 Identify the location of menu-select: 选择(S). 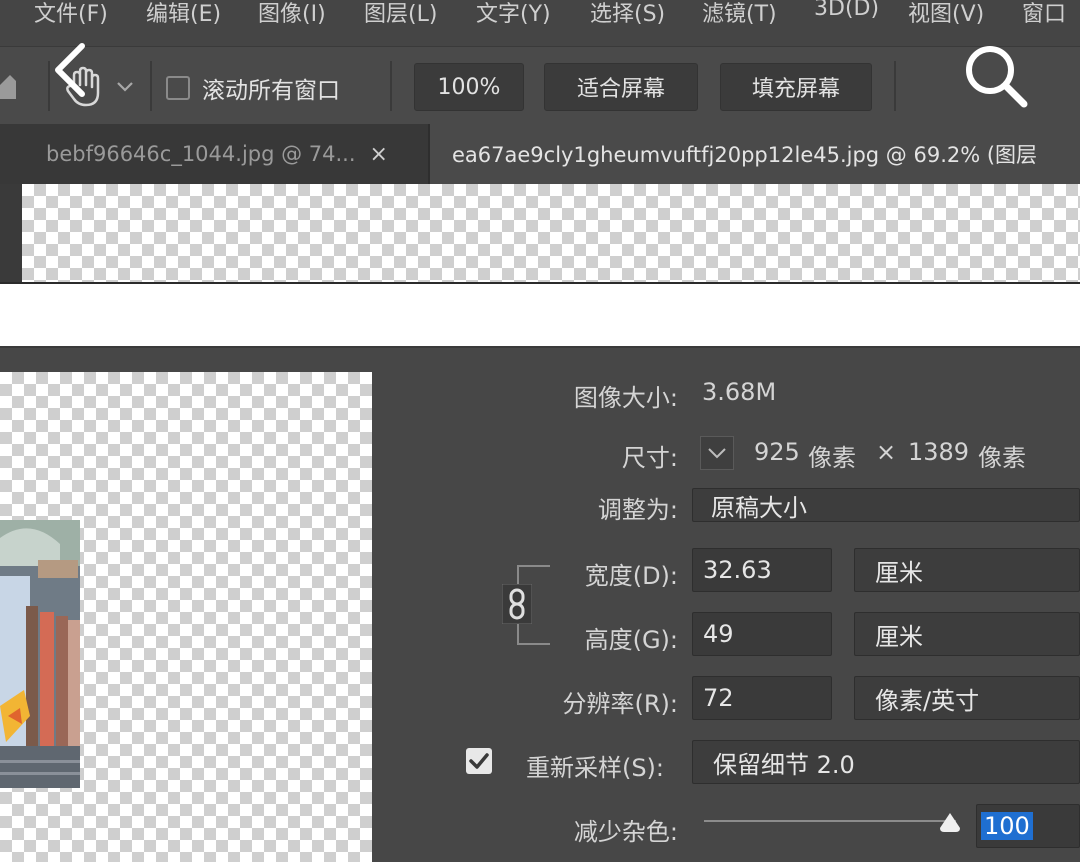
(627, 14).